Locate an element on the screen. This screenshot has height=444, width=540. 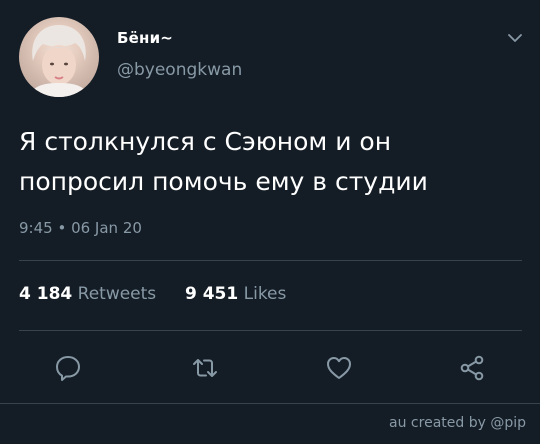
retweets-count: 4 184 is located at coordinates (45, 294).